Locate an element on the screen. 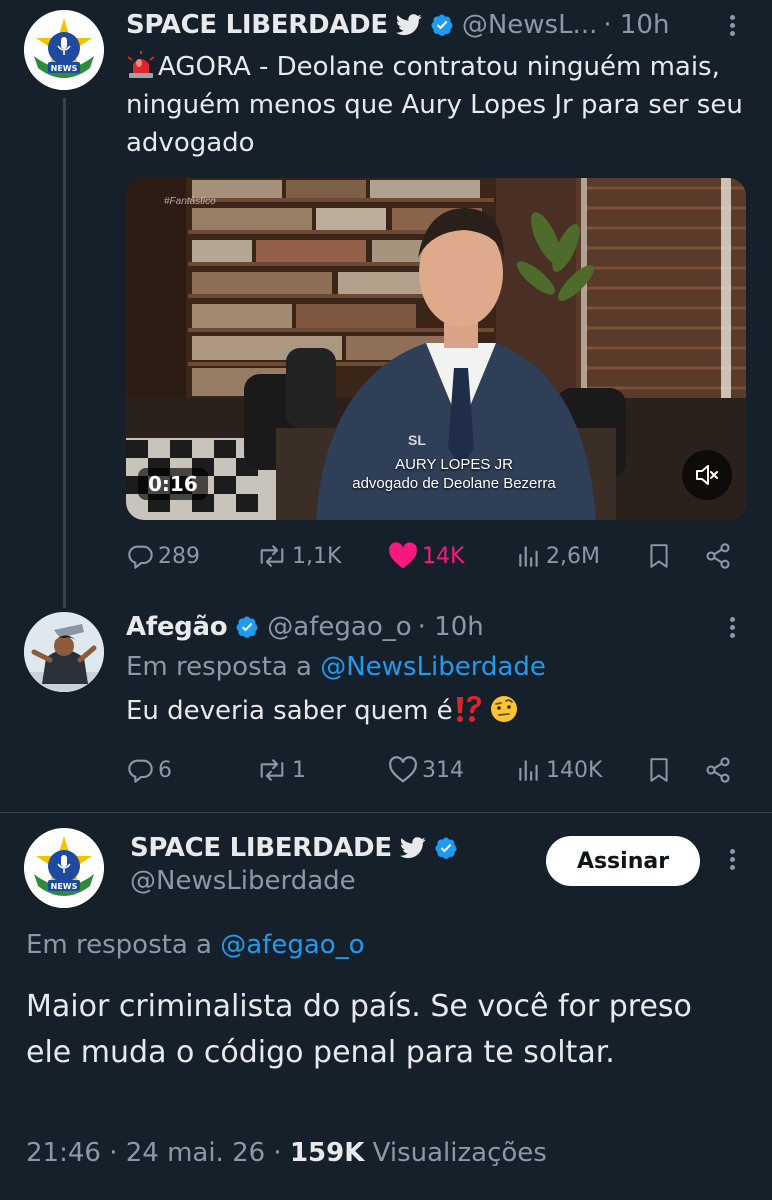 The image size is (772, 1200). tweet-meta: 21:46 · 24 mai. 26 · 159K Visualizações is located at coordinates (286, 1153).